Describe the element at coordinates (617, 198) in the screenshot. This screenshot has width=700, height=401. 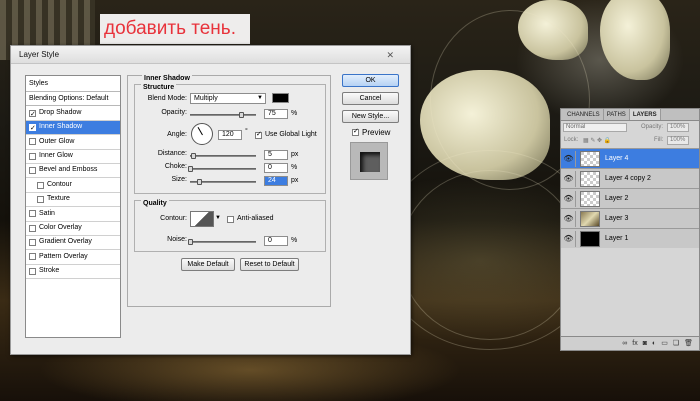
I see `layer-name: Layer 2` at that location.